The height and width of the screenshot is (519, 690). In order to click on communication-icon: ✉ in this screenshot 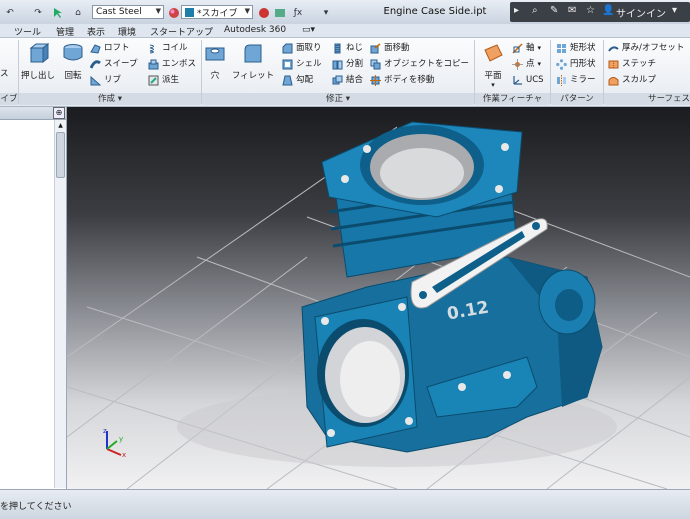, I will do `click(572, 10)`.